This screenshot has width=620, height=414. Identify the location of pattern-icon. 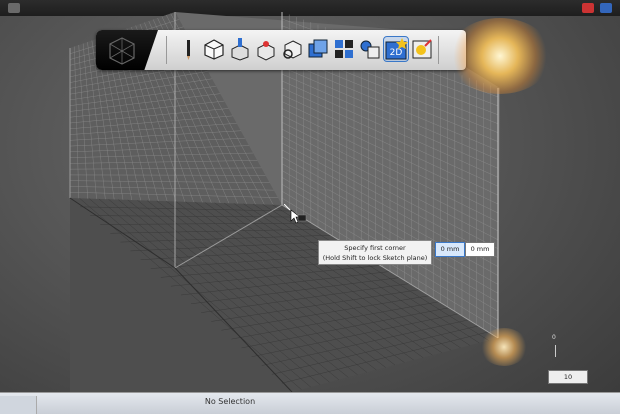
(344, 49).